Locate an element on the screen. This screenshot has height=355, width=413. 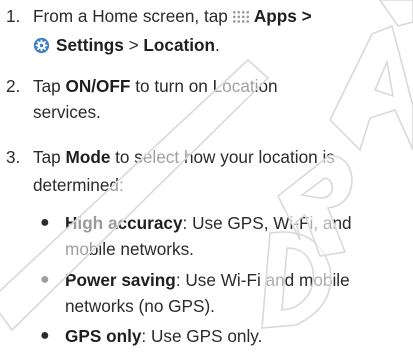
apps-label: Apps is located at coordinates (275, 16).